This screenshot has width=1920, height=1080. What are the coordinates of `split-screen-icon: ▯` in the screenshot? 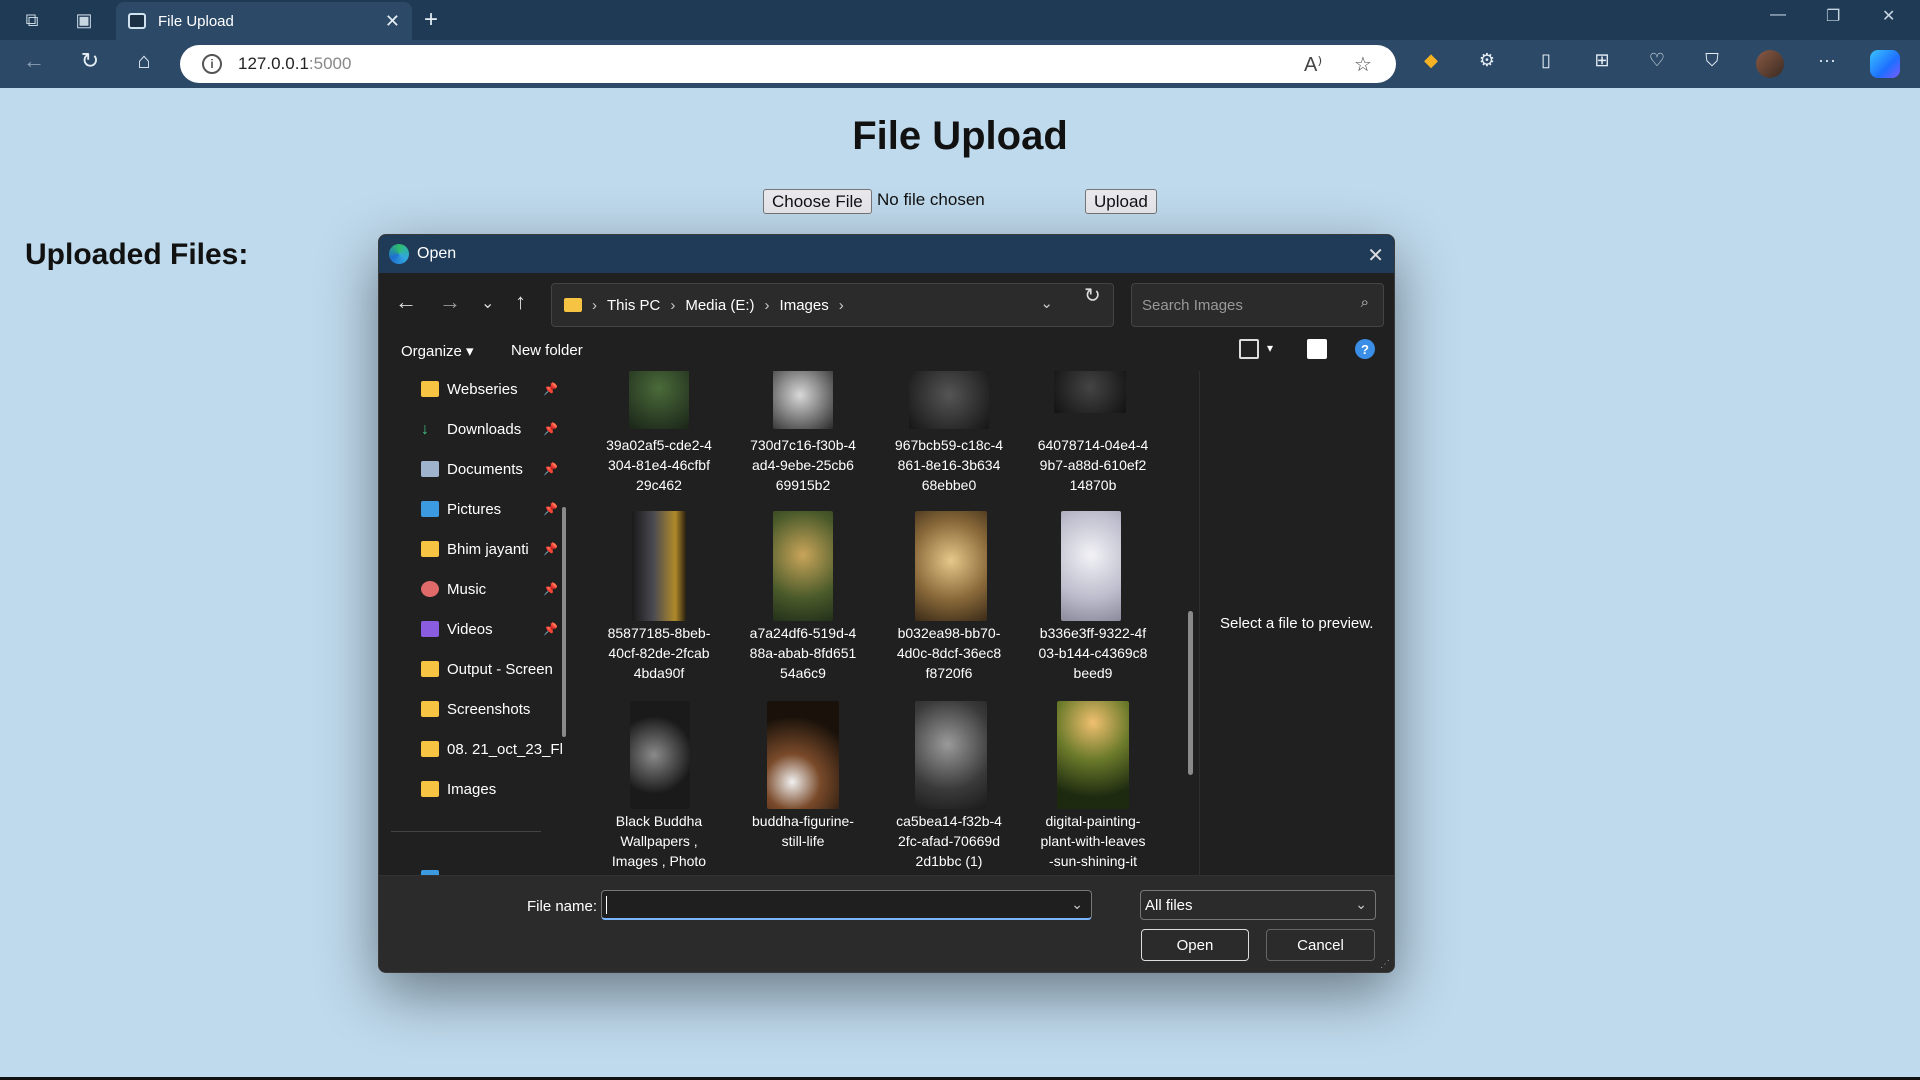 It's located at (1546, 63).